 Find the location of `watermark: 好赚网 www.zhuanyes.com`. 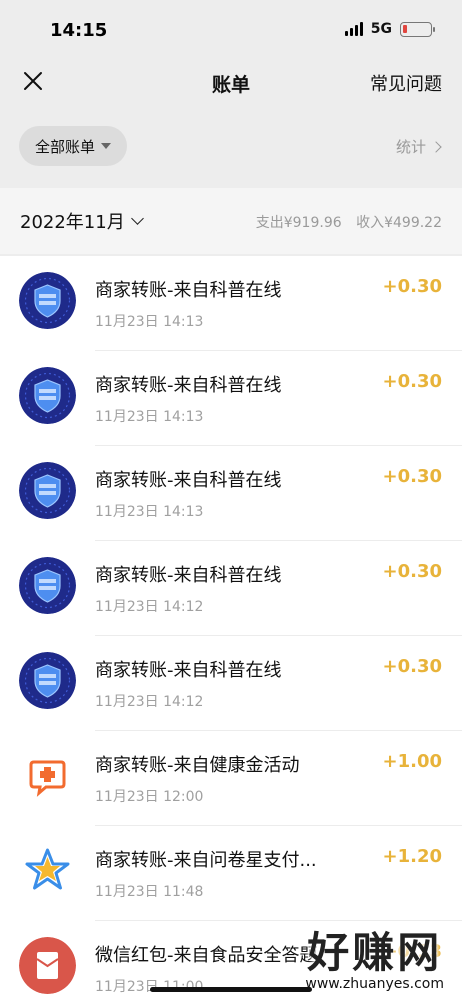

watermark: 好赚网 www.zhuanyes.com is located at coordinates (374, 955).